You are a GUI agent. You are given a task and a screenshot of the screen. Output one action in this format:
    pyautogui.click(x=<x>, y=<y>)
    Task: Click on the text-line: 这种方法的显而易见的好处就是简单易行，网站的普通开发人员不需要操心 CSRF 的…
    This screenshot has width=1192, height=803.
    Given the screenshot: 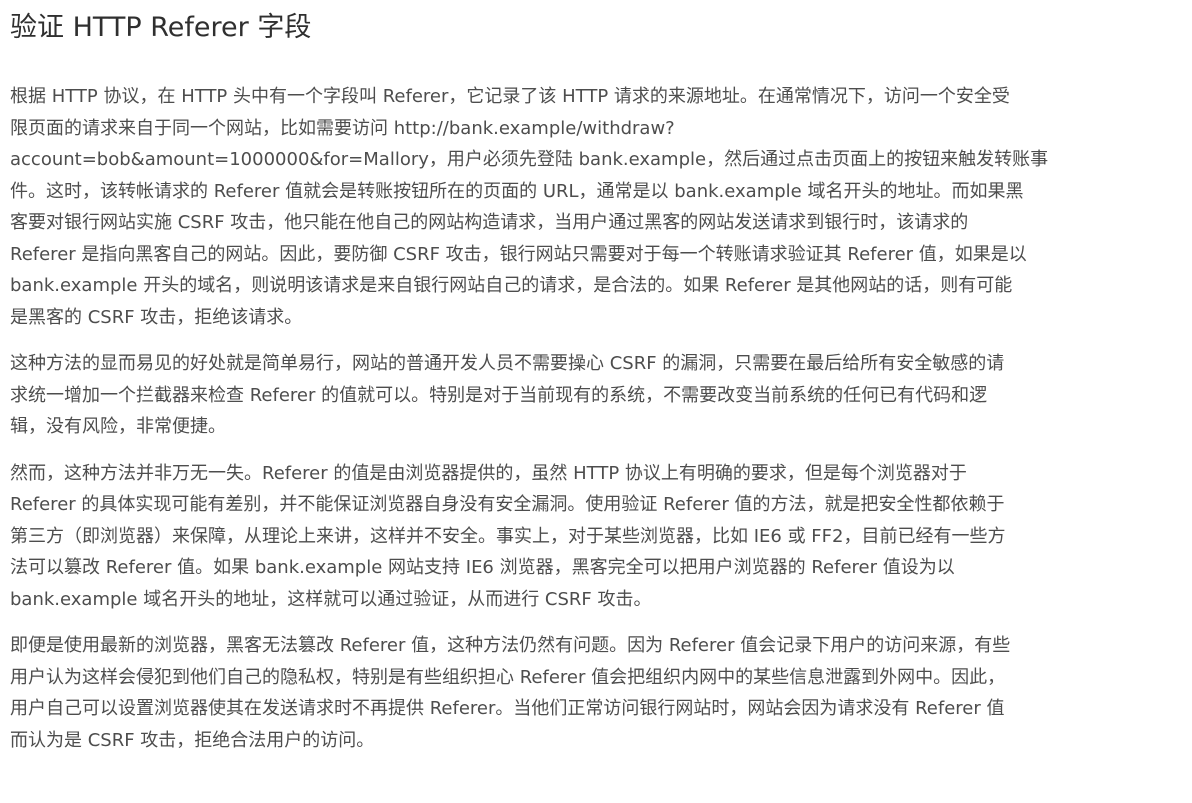 What is the action you would take?
    pyautogui.click(x=507, y=363)
    